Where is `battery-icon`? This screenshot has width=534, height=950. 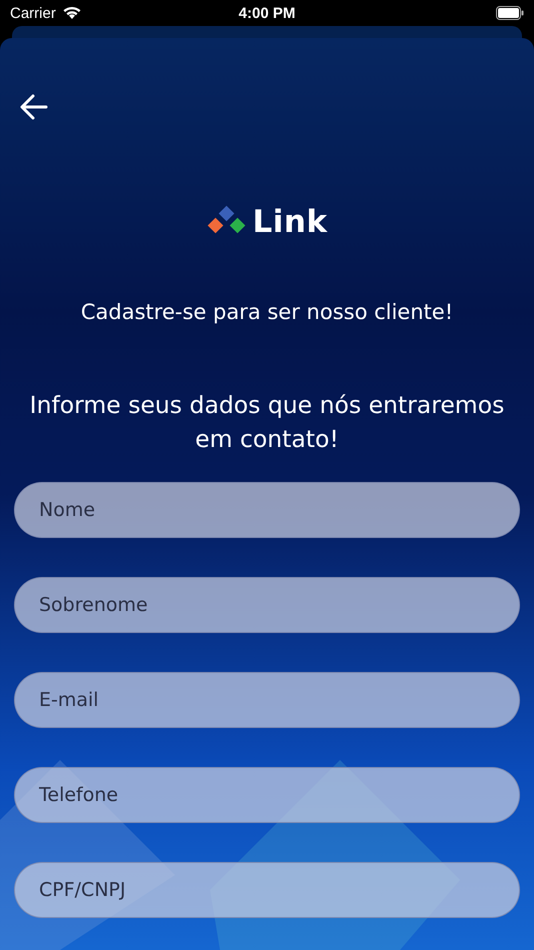
battery-icon is located at coordinates (510, 13).